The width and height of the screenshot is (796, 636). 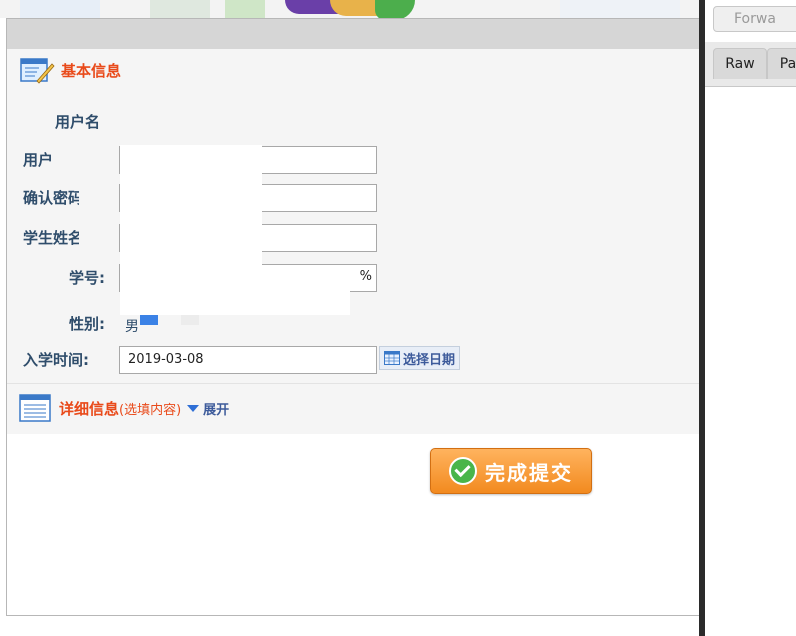 What do you see at coordinates (754, 19) in the screenshot?
I see `forward-button: Forwa` at bounding box center [754, 19].